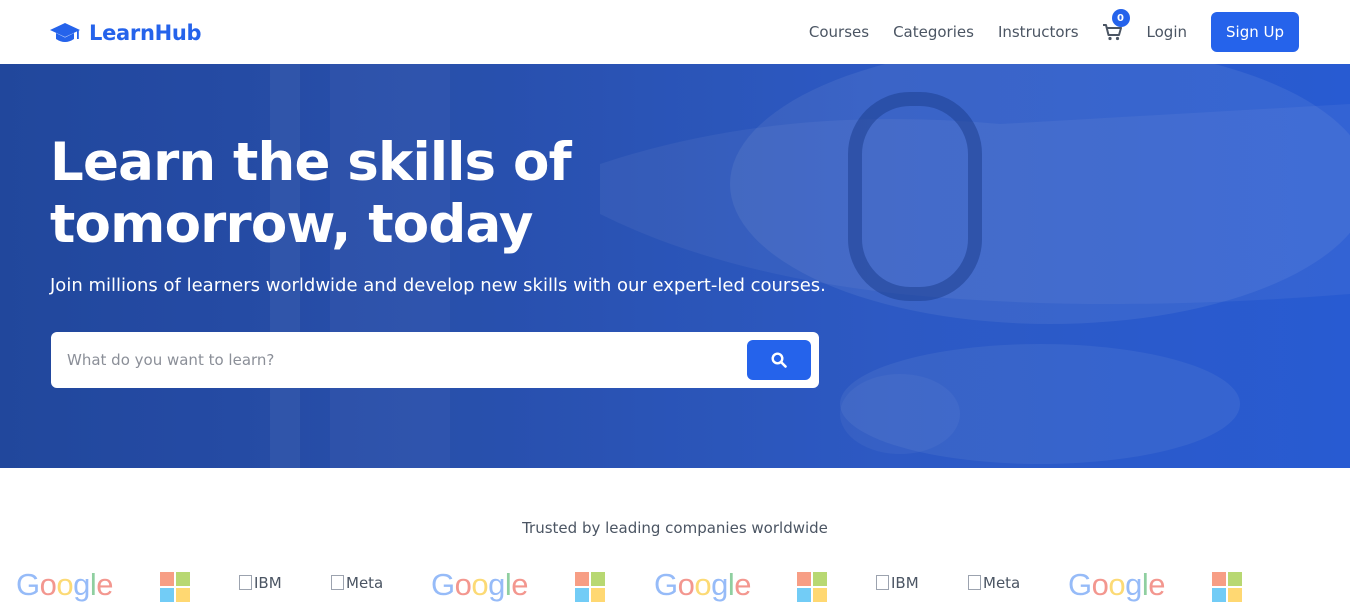 The width and height of the screenshot is (1350, 611). Describe the element at coordinates (839, 32) in the screenshot. I see `nav-link-courses: Courses` at that location.